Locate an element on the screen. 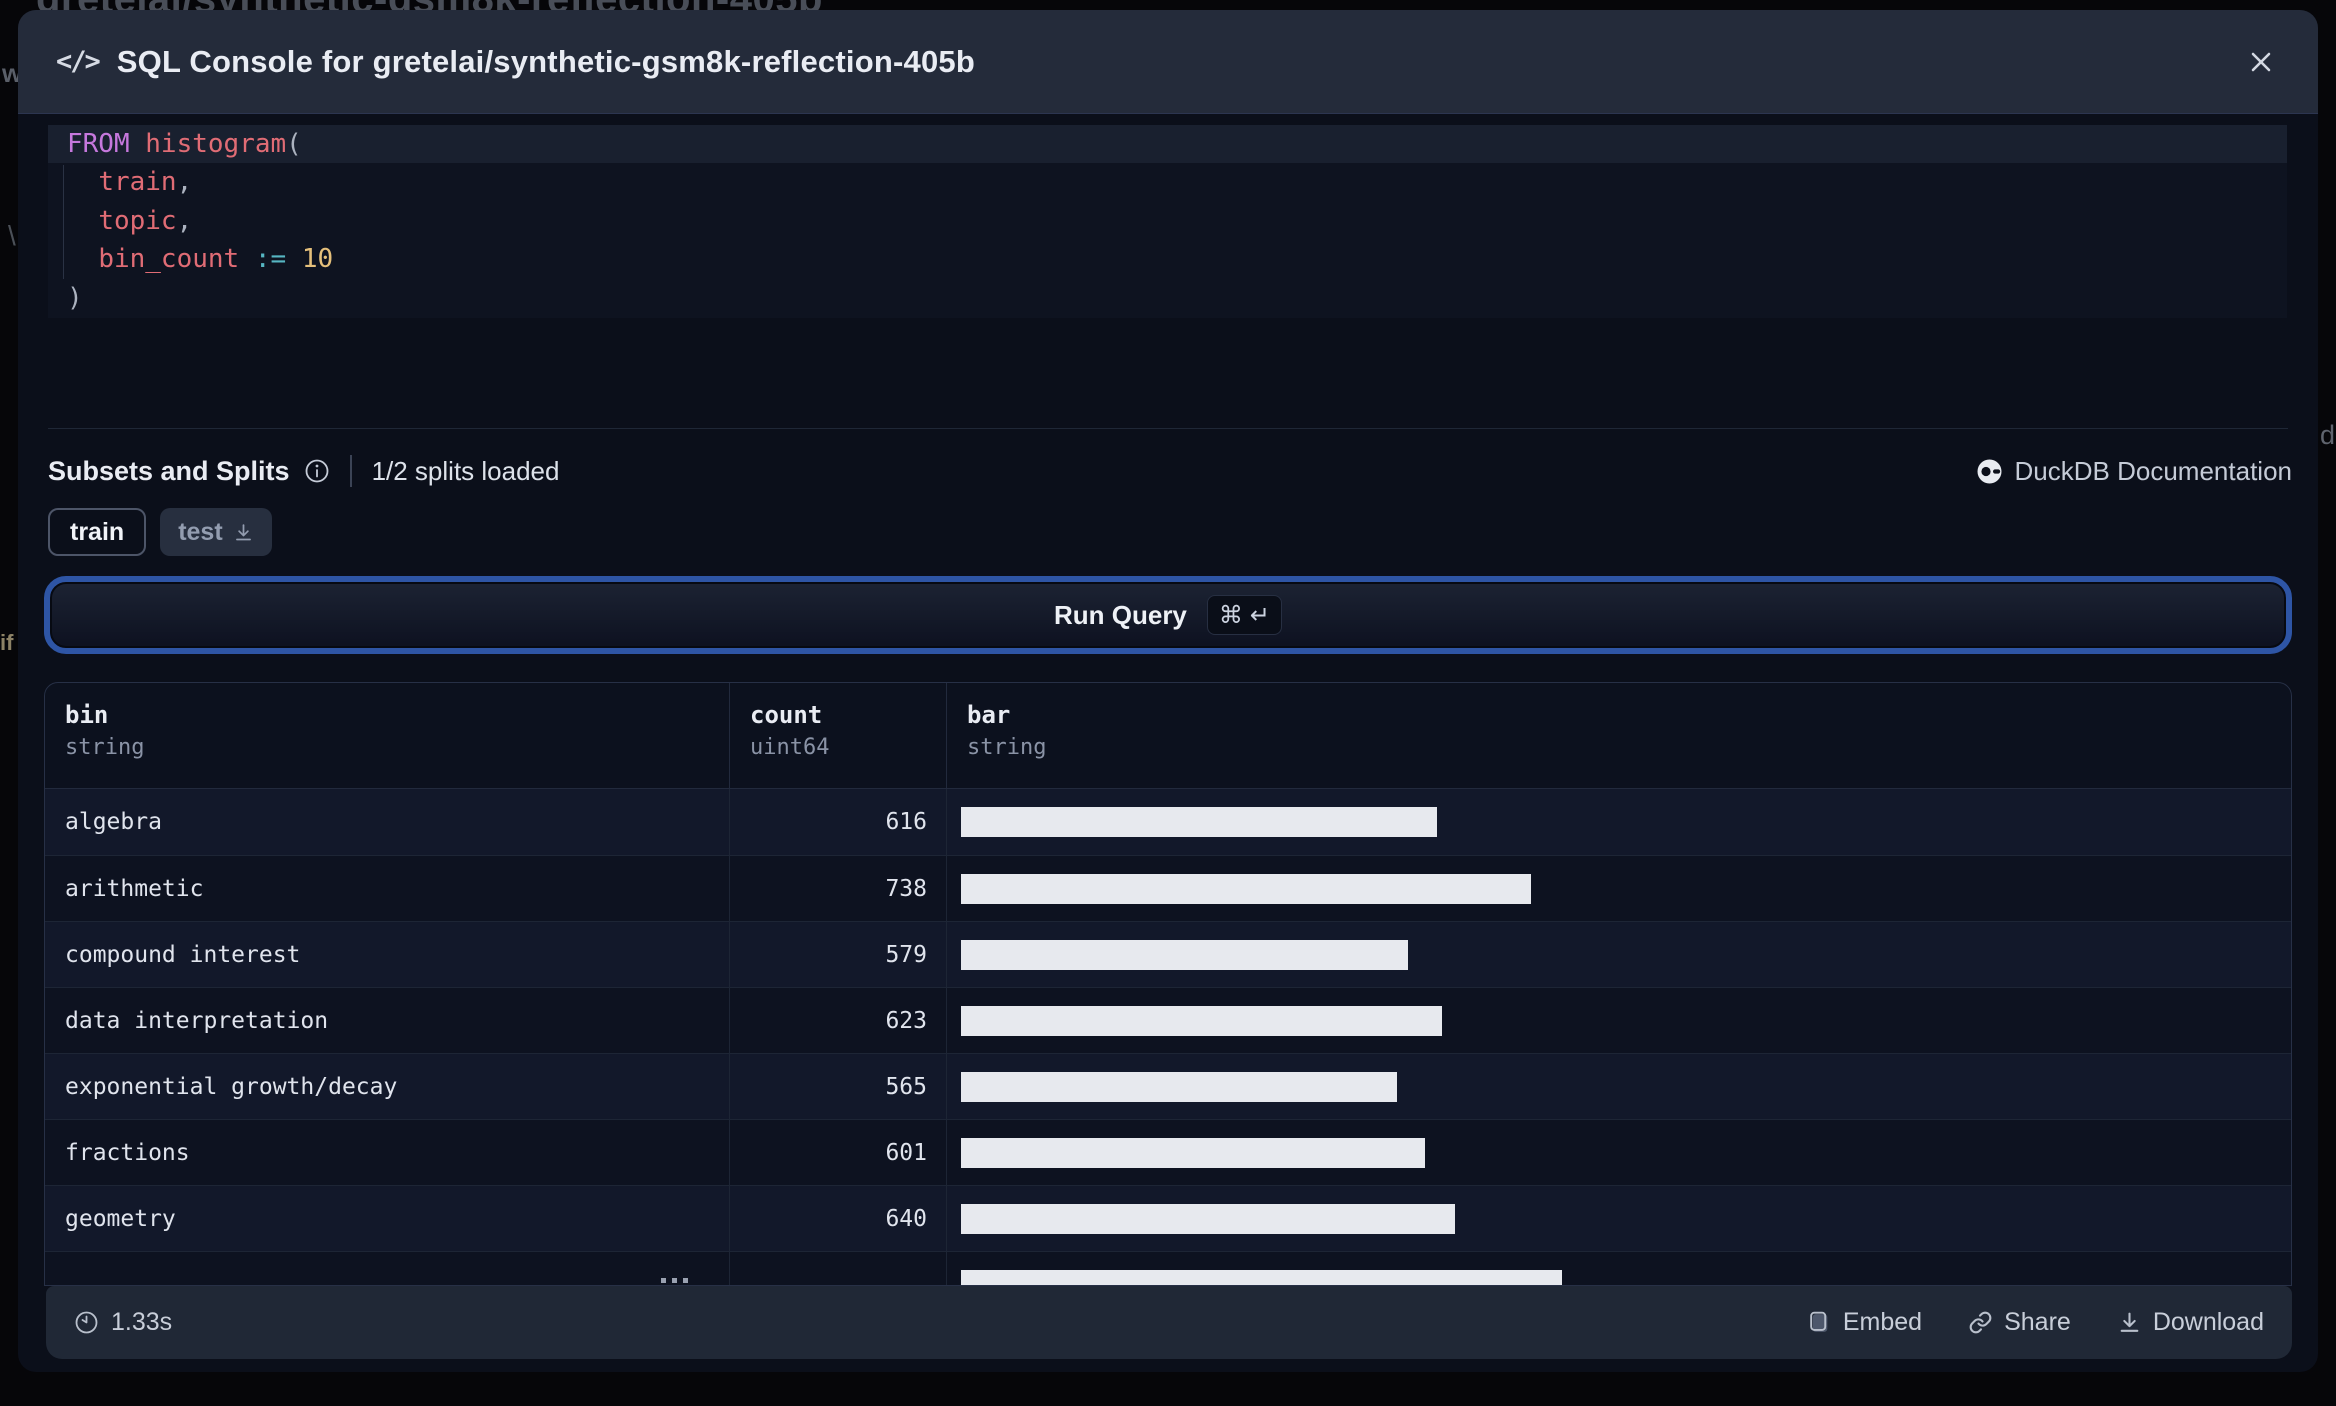  column-name: bin is located at coordinates (87, 715).